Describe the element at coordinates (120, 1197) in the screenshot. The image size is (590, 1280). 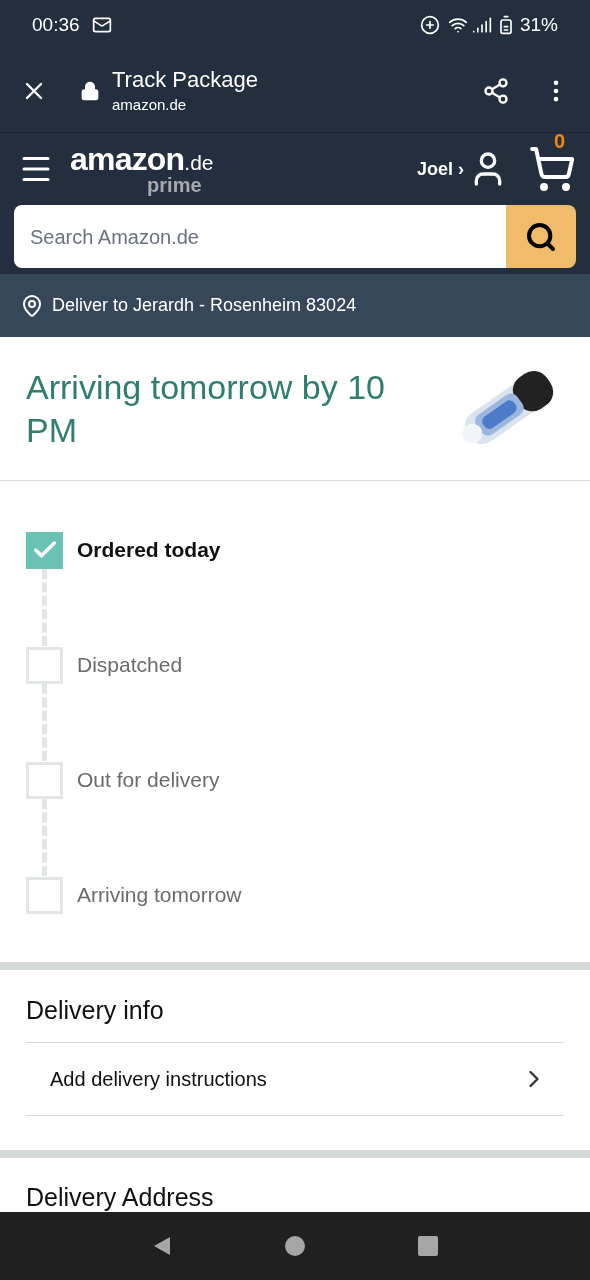
I see `section-heading: Delivery Address` at that location.